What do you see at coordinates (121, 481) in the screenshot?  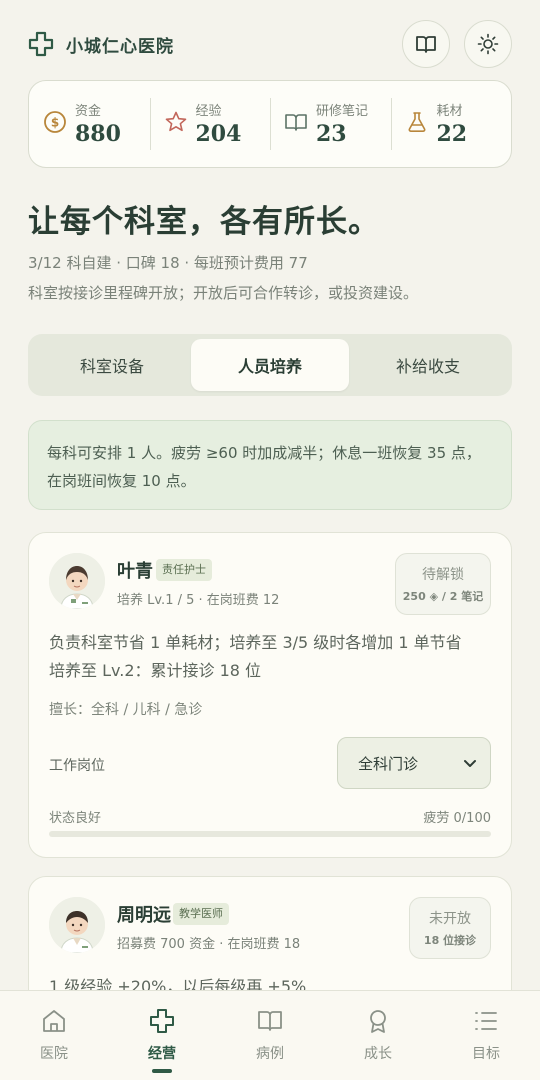 I see `banner-line: 在岗班间恢复 10 点。` at bounding box center [121, 481].